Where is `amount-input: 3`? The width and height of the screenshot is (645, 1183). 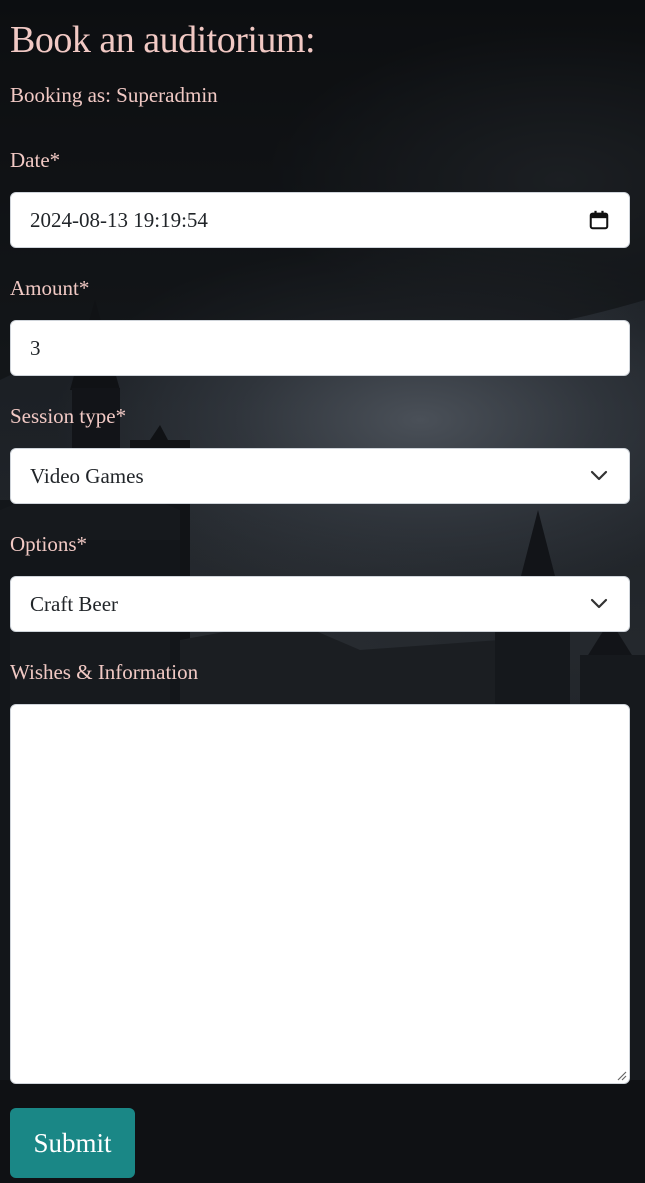
amount-input: 3 is located at coordinates (320, 348).